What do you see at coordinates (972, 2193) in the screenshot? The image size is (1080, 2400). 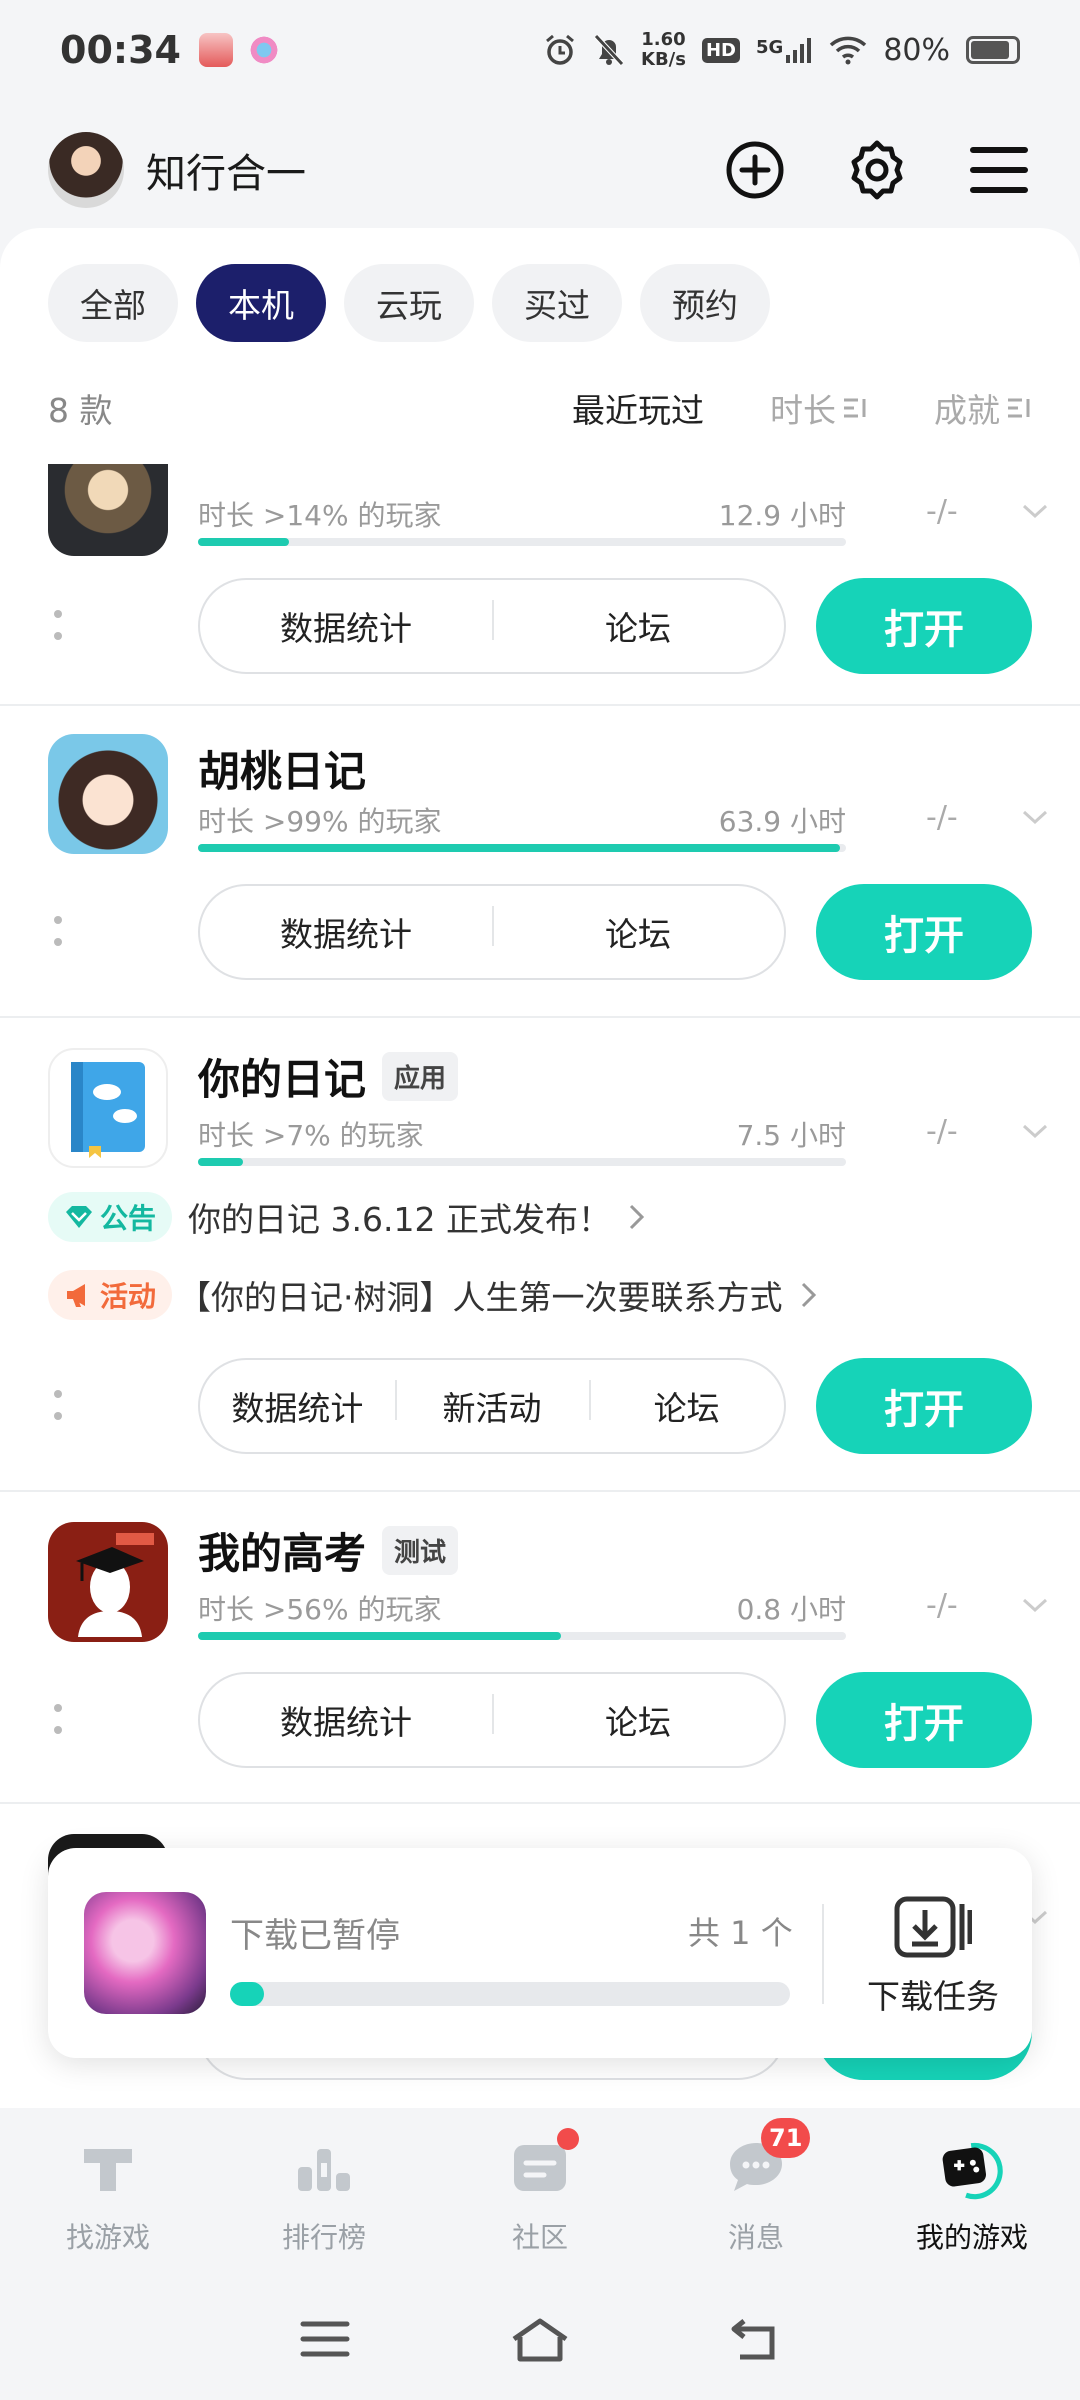 I see `nav-my-games: 我的游戏` at bounding box center [972, 2193].